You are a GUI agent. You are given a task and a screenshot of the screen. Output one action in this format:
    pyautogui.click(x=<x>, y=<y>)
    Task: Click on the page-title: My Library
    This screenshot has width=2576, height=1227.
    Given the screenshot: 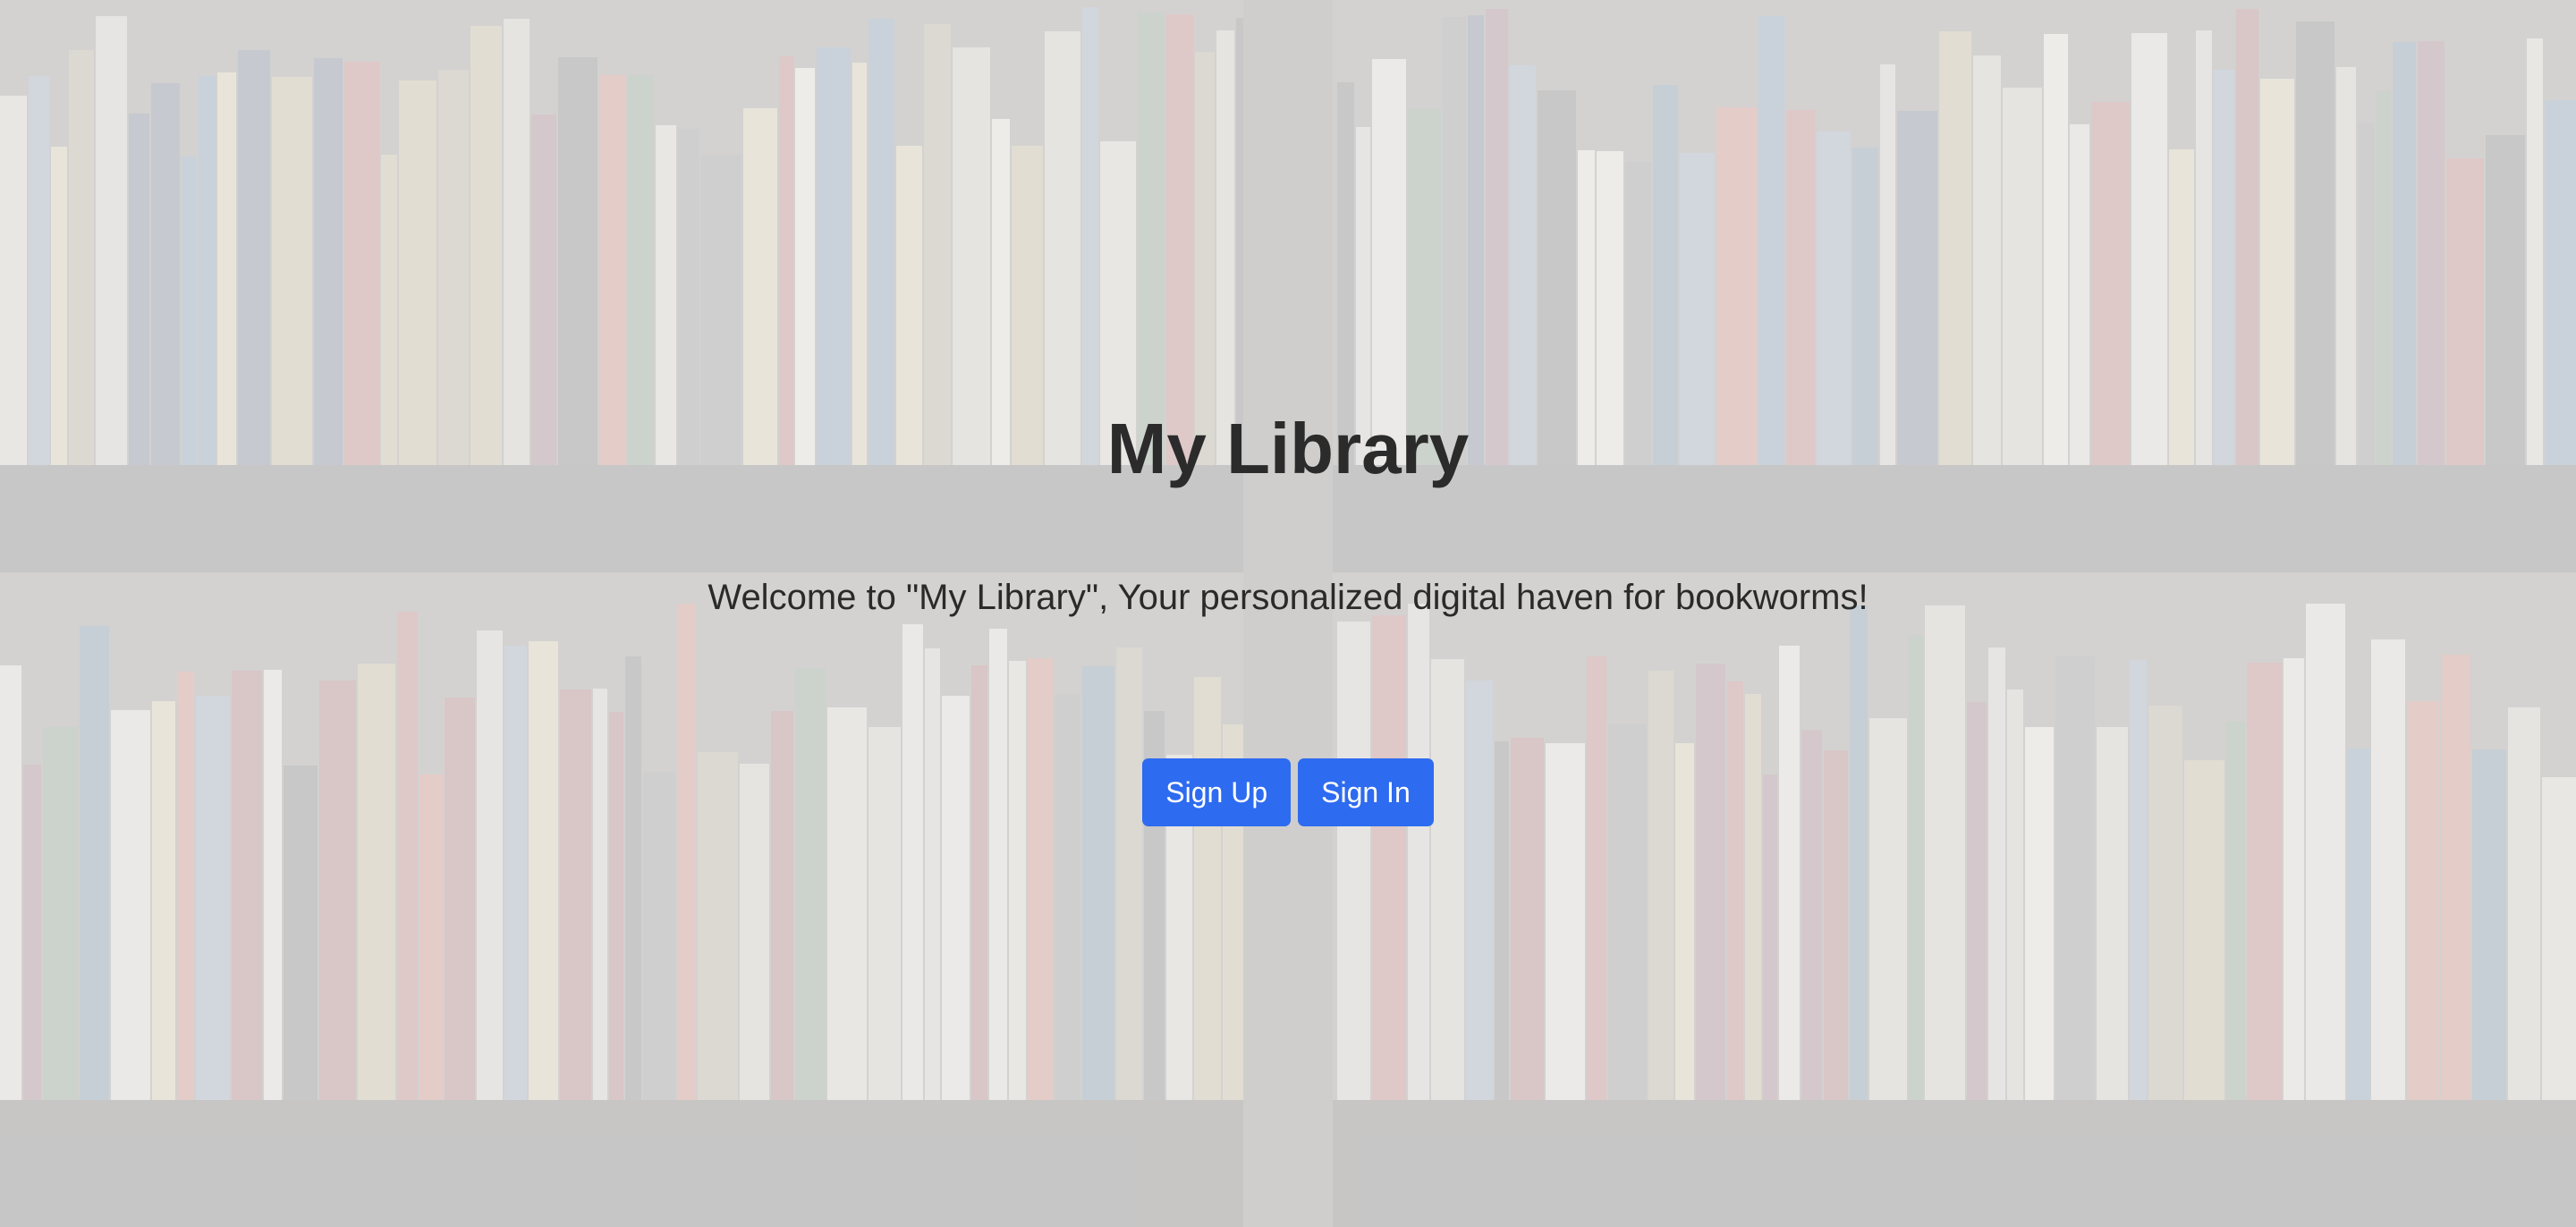 What is the action you would take?
    pyautogui.click(x=1288, y=448)
    